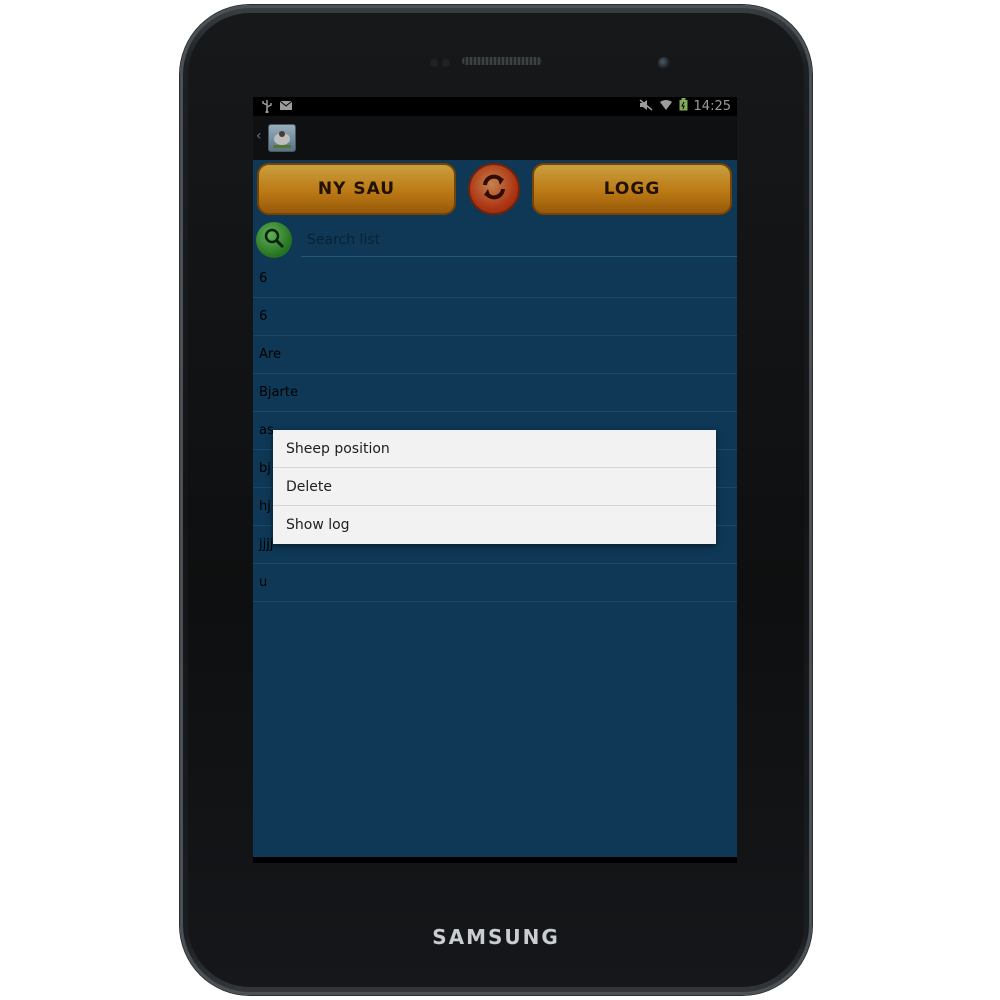  Describe the element at coordinates (446, 63) in the screenshot. I see `light-sensor` at that location.